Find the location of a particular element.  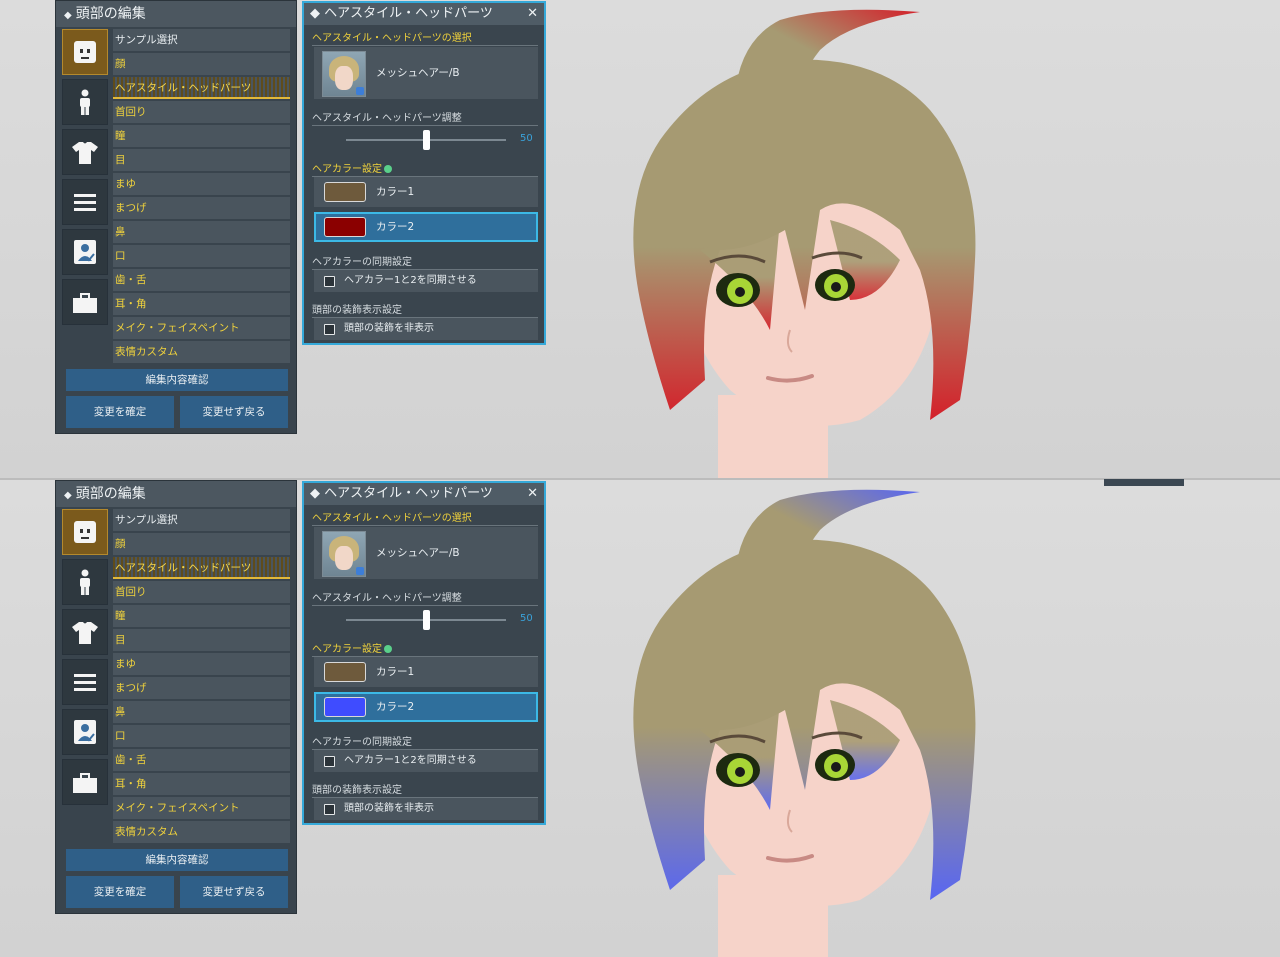

hair-adjust-label: ヘアスタイル・ヘッドパーツ調整 is located at coordinates (425, 117).